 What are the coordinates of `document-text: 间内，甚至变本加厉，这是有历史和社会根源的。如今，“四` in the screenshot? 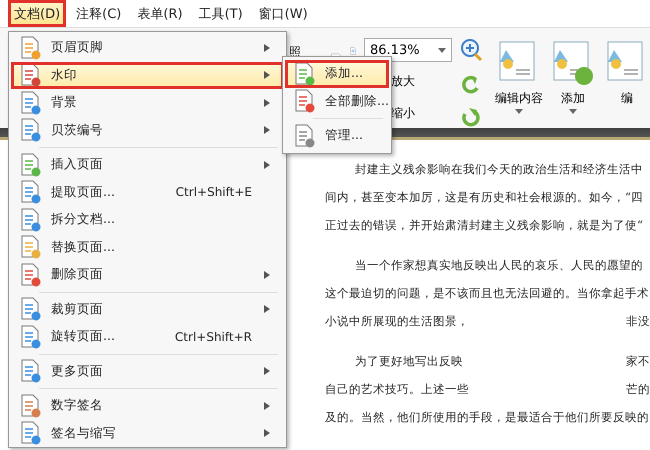 It's located at (484, 198).